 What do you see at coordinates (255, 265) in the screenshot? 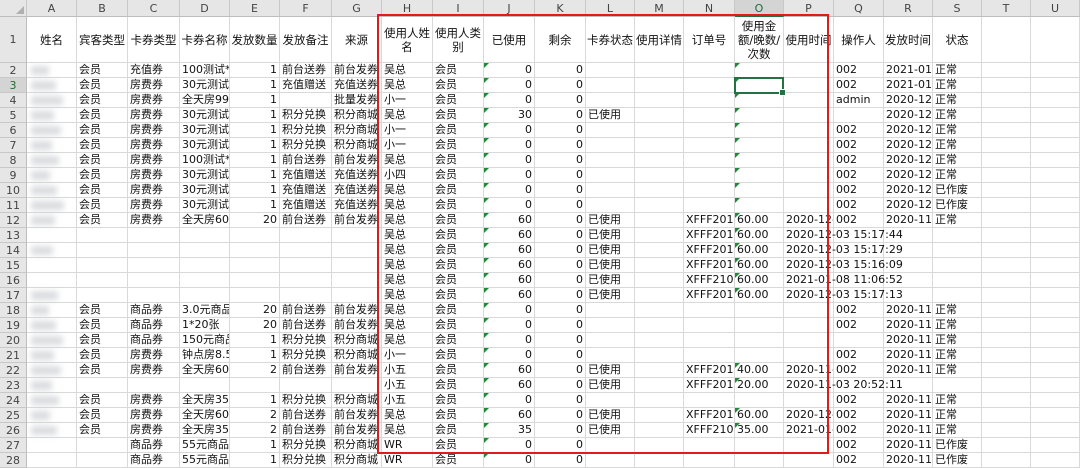
I see `cell-e` at bounding box center [255, 265].